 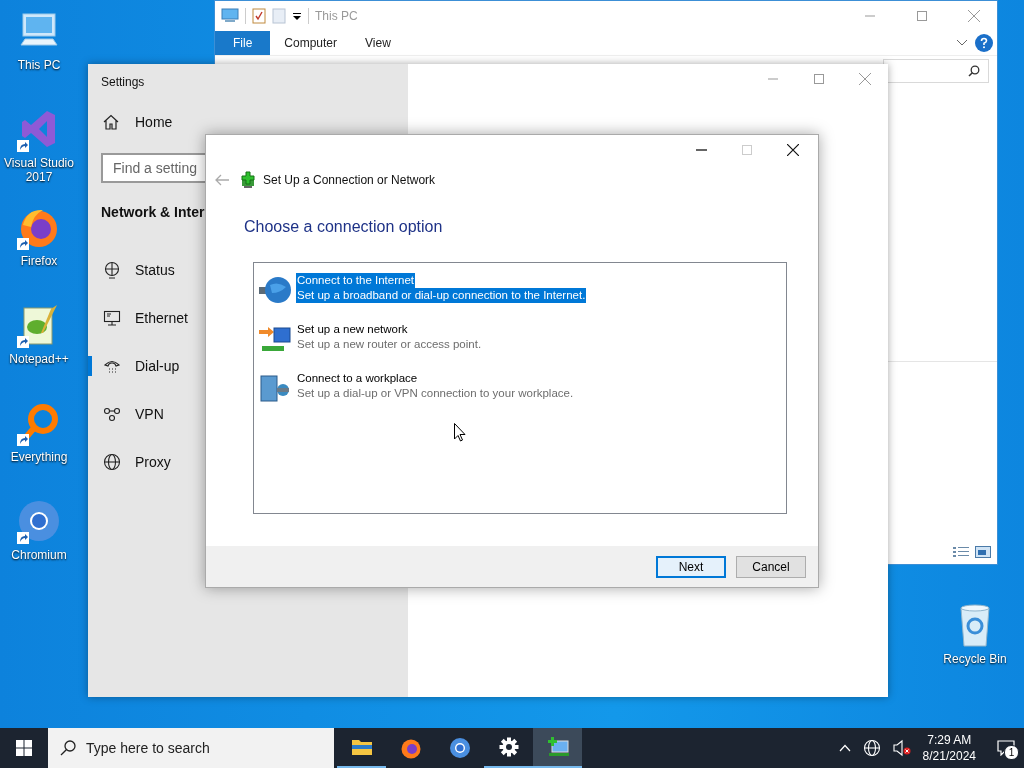 I want to click on notification-badge: 1, so click(x=1011, y=752).